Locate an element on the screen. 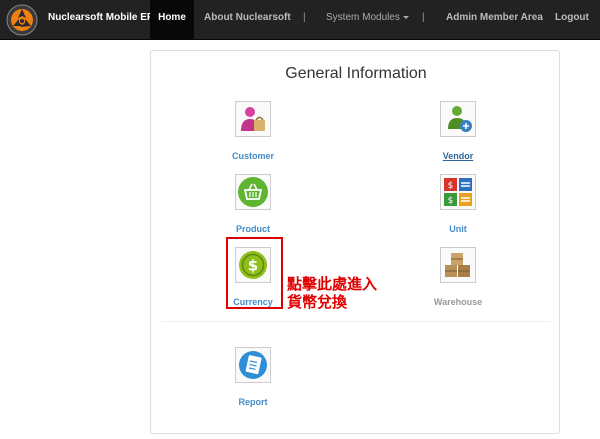 The height and width of the screenshot is (439, 600). nav-home: Home is located at coordinates (172, 19).